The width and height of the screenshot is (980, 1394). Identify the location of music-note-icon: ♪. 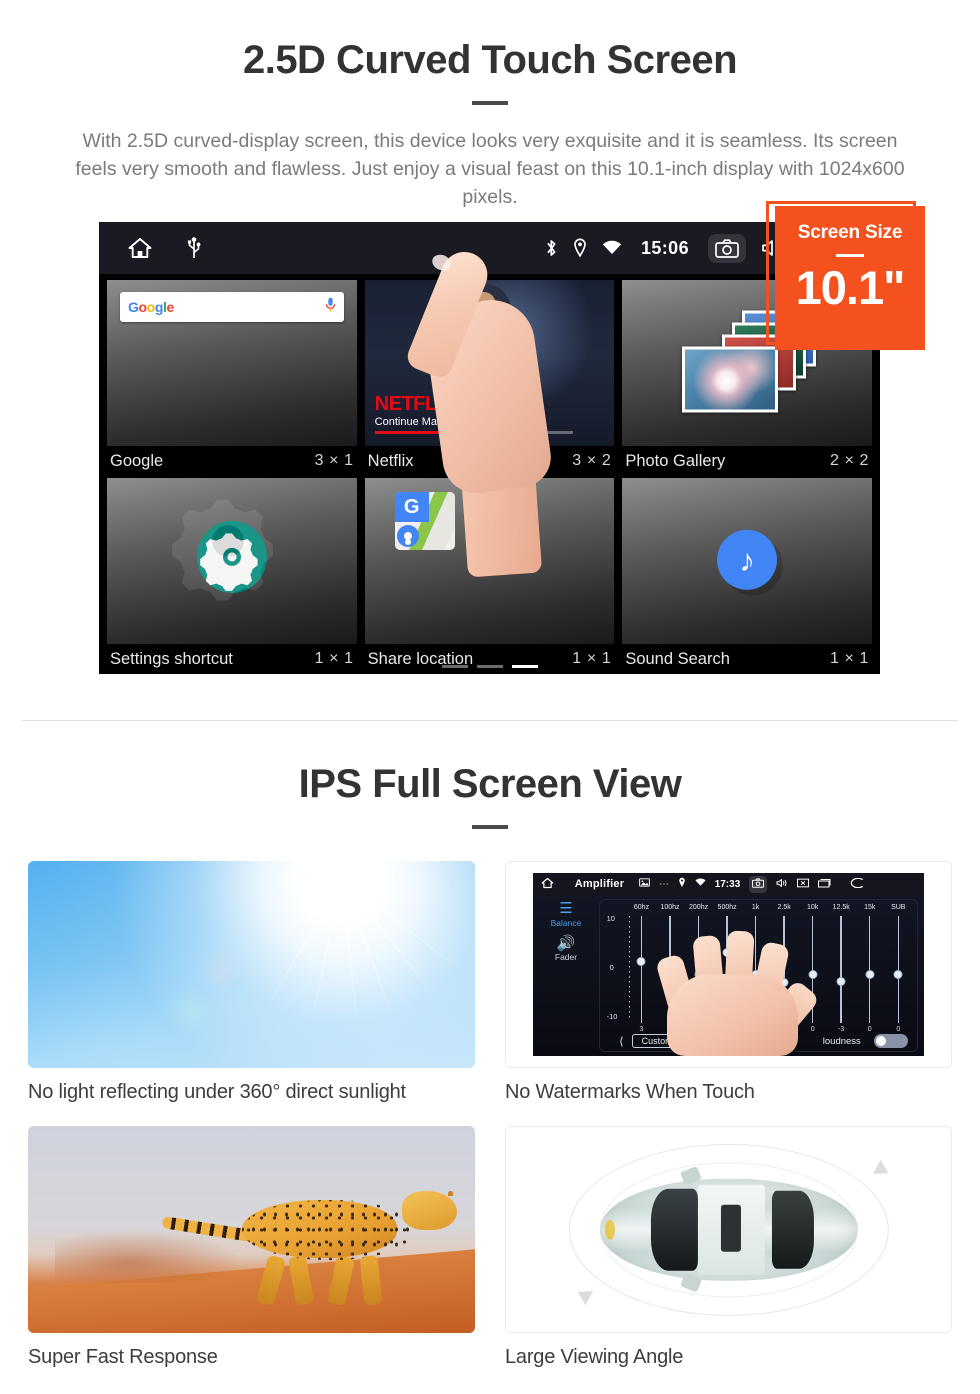
(747, 559).